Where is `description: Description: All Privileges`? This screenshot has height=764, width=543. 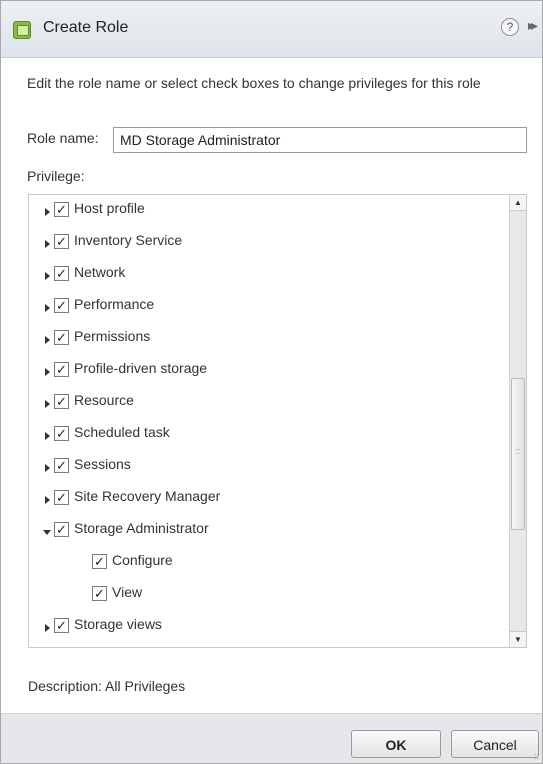 description: Description: All Privileges is located at coordinates (106, 686).